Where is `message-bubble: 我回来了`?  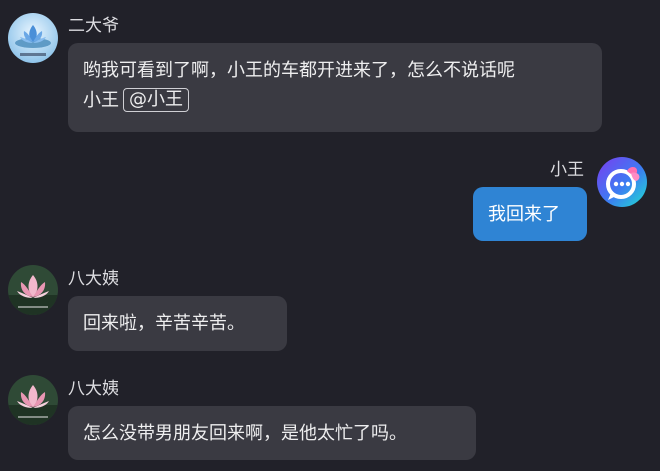
message-bubble: 我回来了 is located at coordinates (530, 214).